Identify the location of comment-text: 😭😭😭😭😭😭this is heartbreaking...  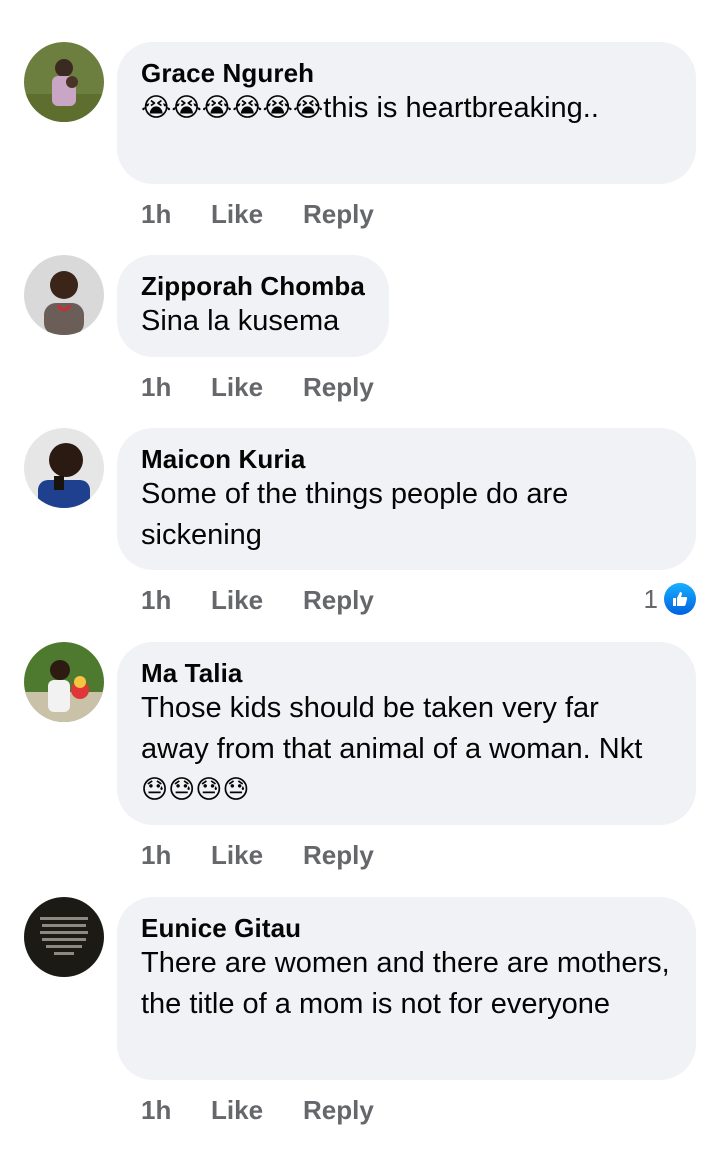
(406, 108).